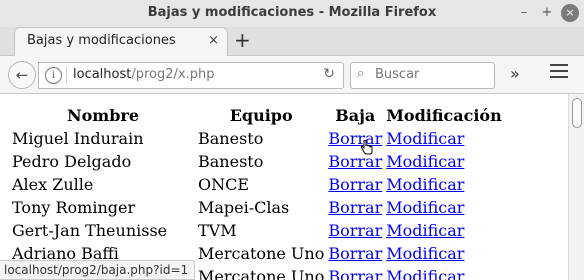 This screenshot has height=280, width=584. I want to click on scrollbar-thumb, so click(577, 113).